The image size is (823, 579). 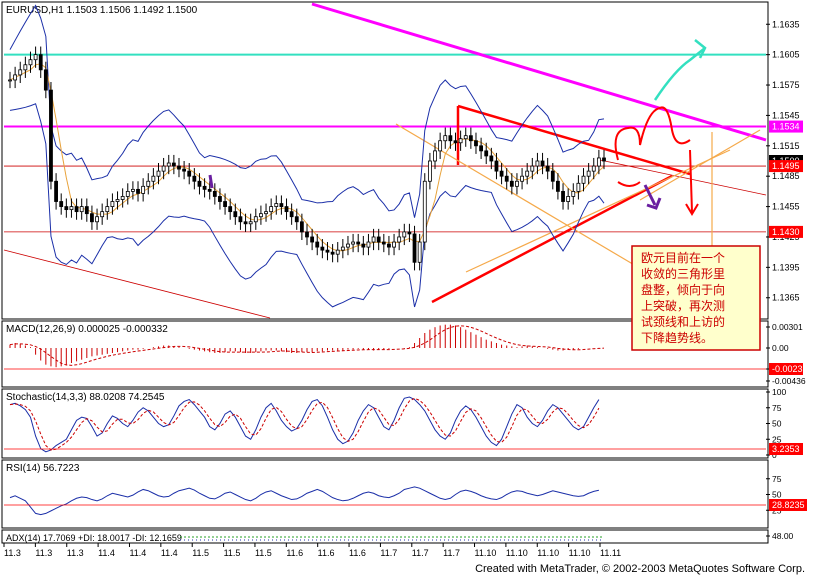 What do you see at coordinates (788, 505) in the screenshot?
I see `rsi-value-label: 28.8235` at bounding box center [788, 505].